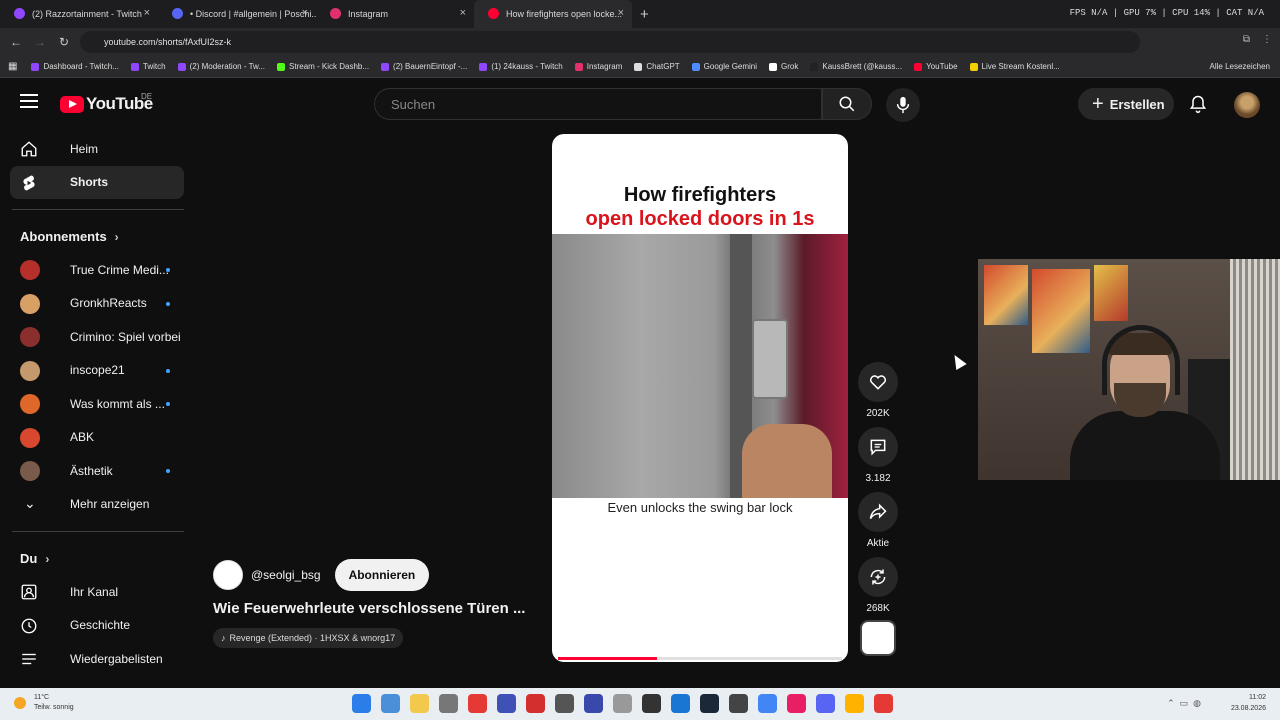  What do you see at coordinates (40, 42) in the screenshot?
I see `forward-icon: →` at bounding box center [40, 42].